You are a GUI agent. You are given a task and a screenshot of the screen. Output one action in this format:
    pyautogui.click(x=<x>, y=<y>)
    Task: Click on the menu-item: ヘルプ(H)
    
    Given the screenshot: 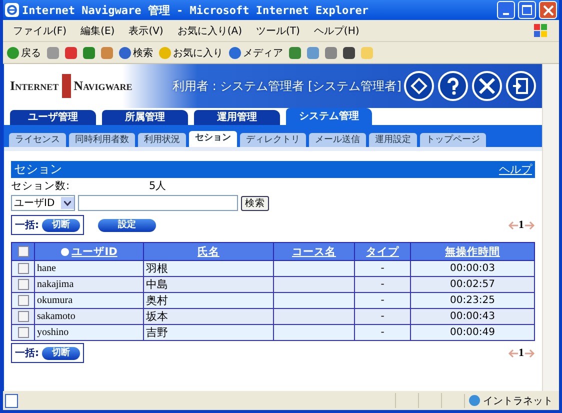 What is the action you would take?
    pyautogui.click(x=337, y=31)
    